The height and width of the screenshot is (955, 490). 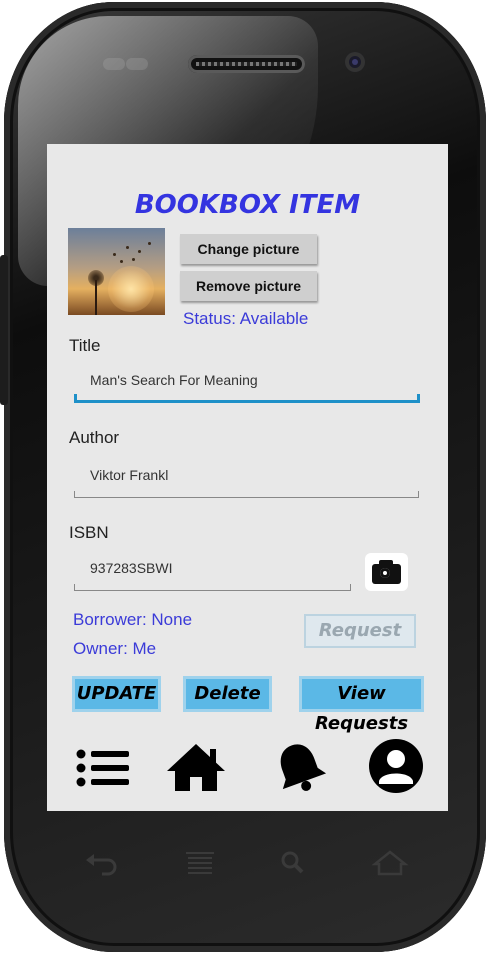 What do you see at coordinates (396, 766) in the screenshot?
I see `profile-icon` at bounding box center [396, 766].